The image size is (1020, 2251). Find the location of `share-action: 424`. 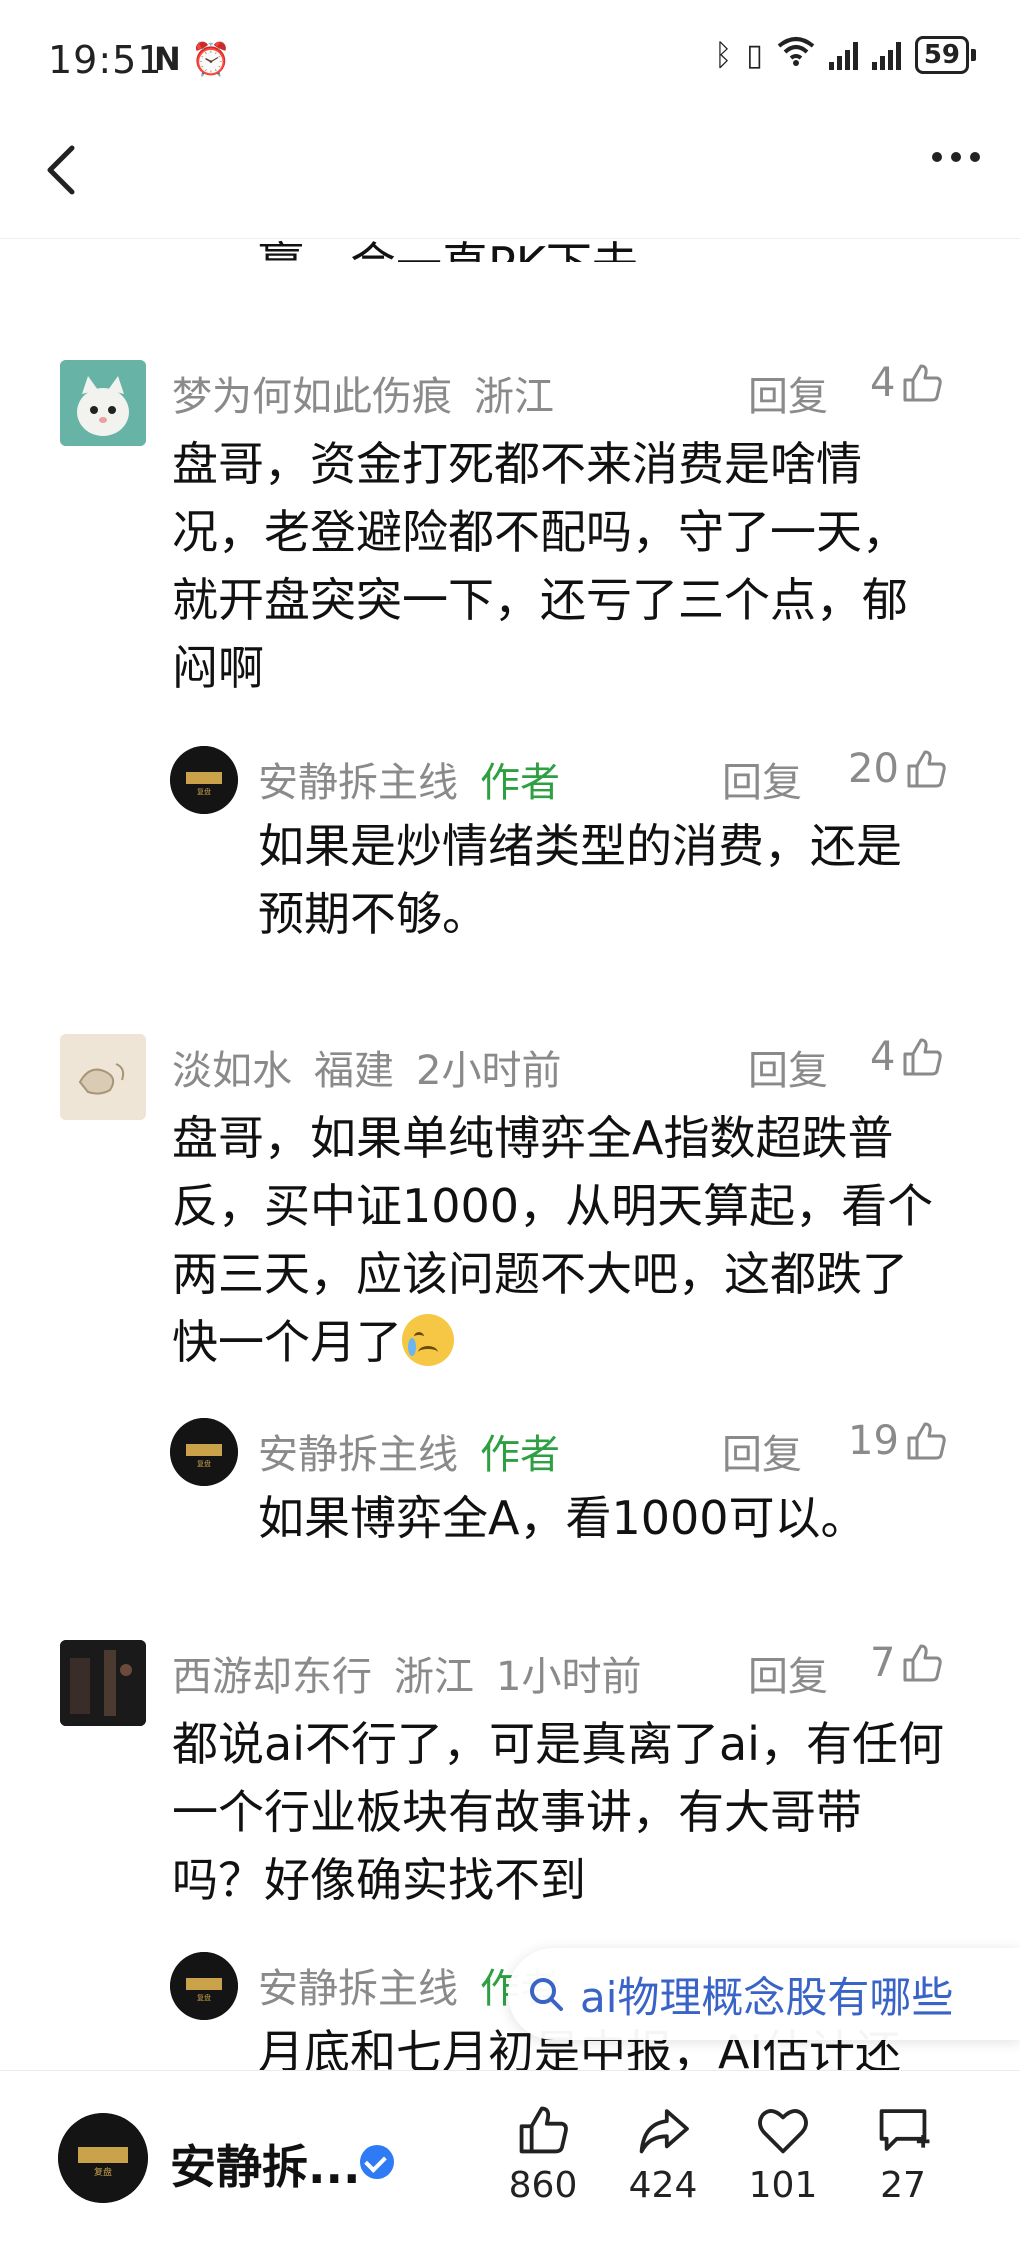

share-action: 424 is located at coordinates (663, 2153).